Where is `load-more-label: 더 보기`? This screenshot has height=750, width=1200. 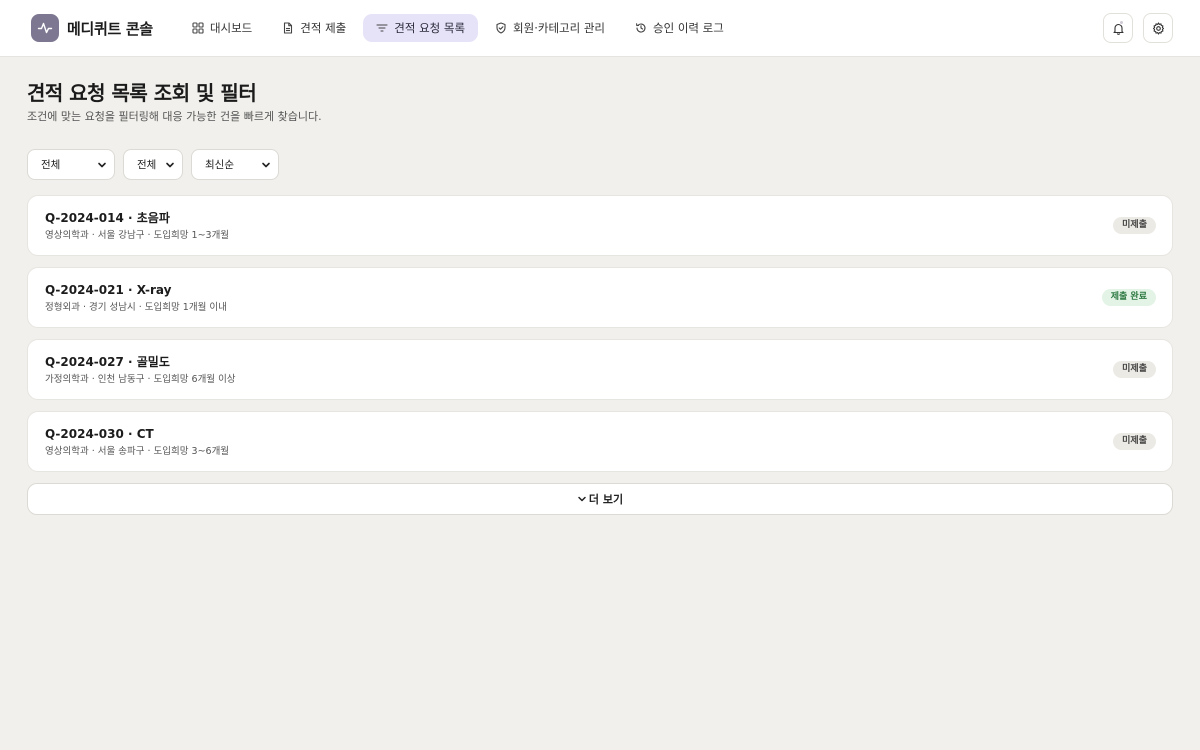
load-more-label: 더 보기 is located at coordinates (606, 499).